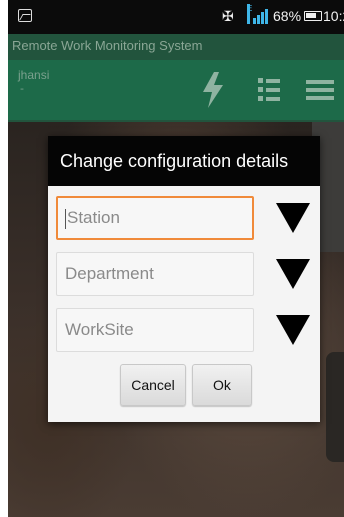 This screenshot has width=344, height=517. I want to click on hamburger-menu-icon, so click(320, 90).